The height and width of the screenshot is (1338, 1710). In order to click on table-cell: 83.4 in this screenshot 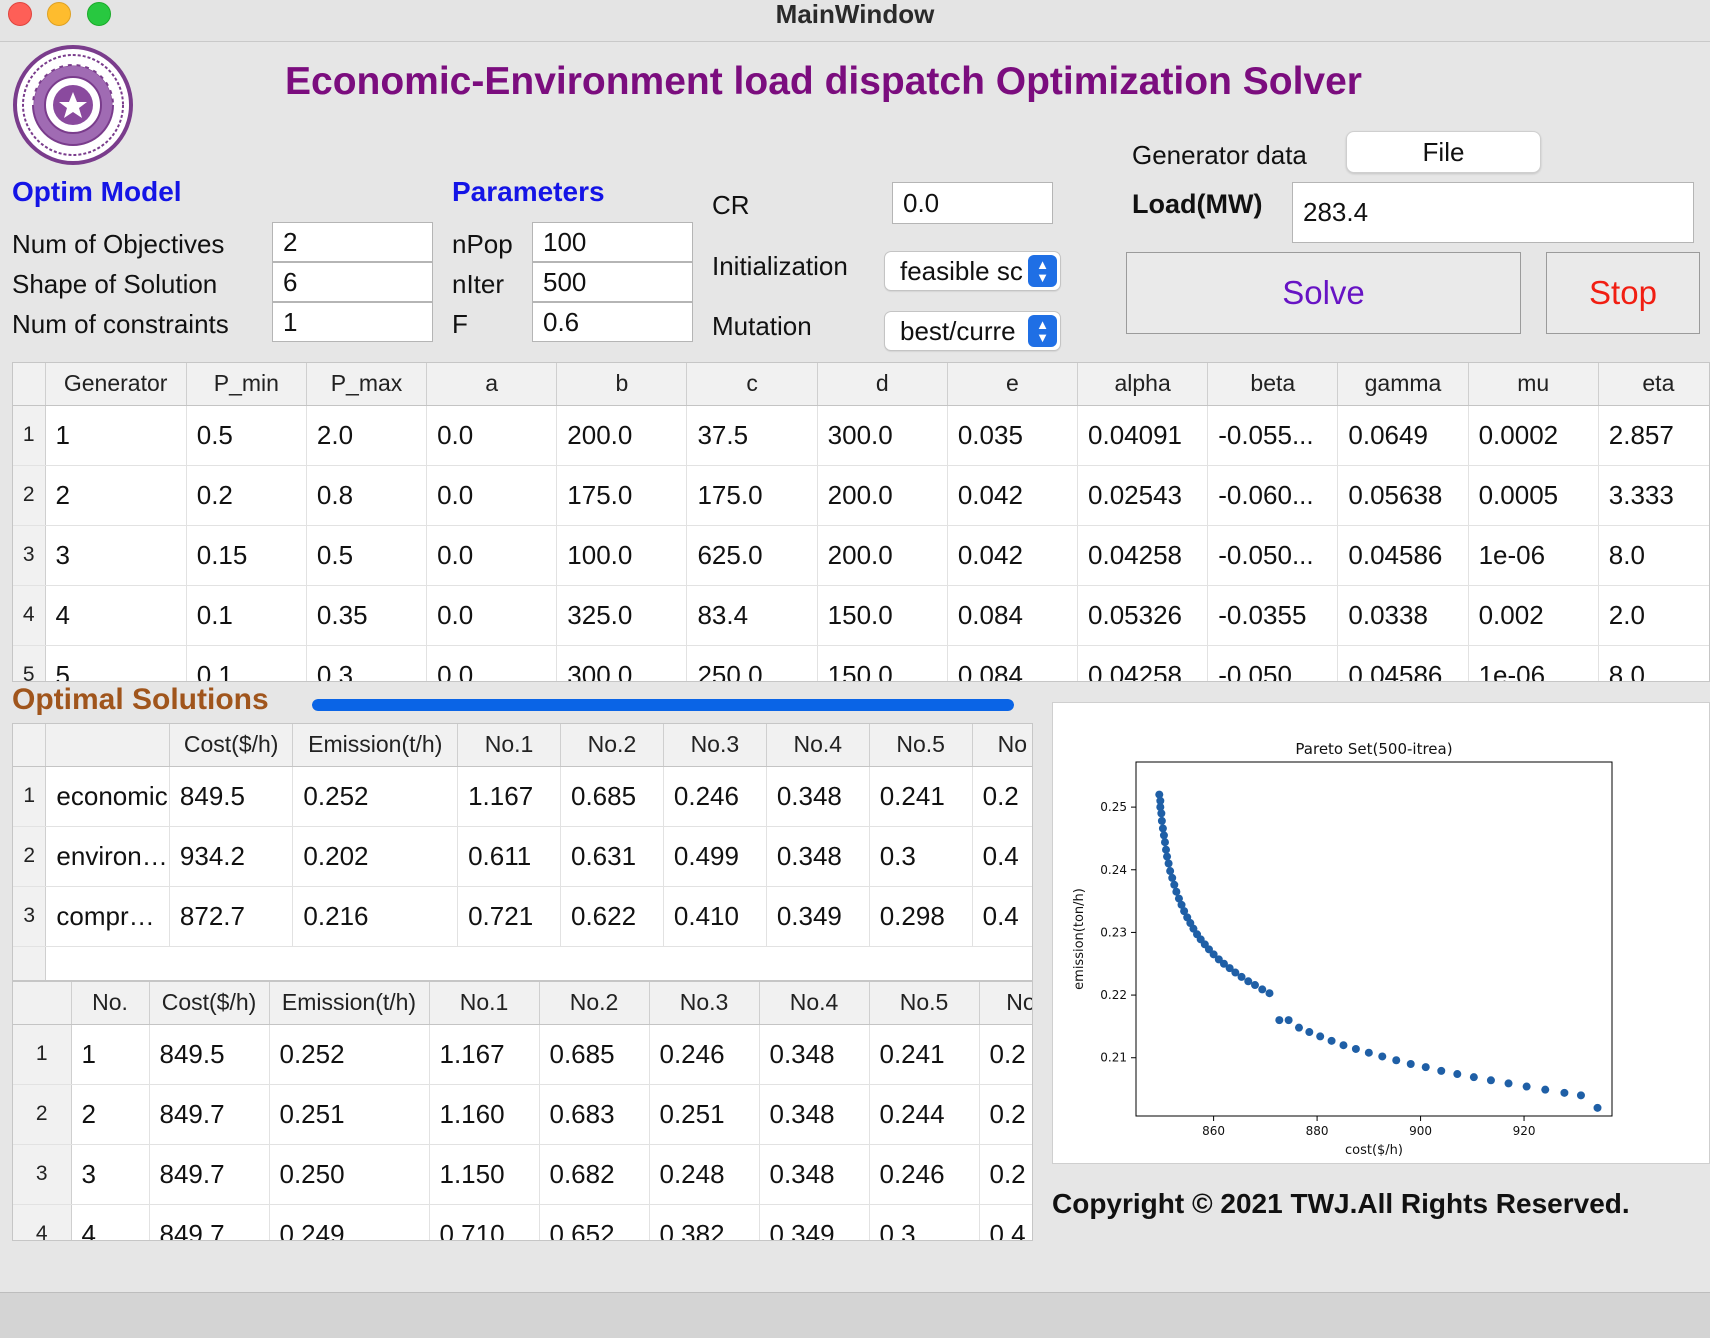, I will do `click(752, 615)`.